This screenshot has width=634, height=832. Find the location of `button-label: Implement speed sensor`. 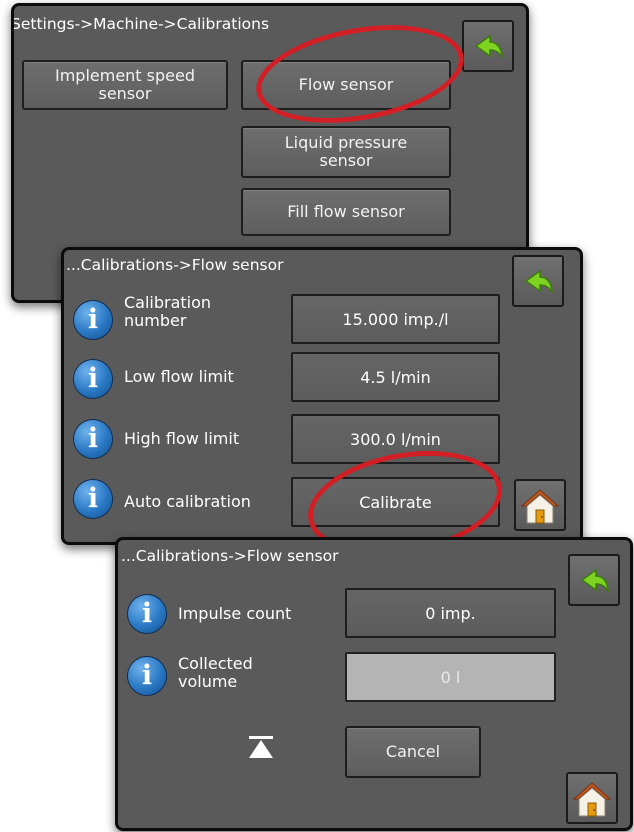

button-label: Implement speed sensor is located at coordinates (124, 84).